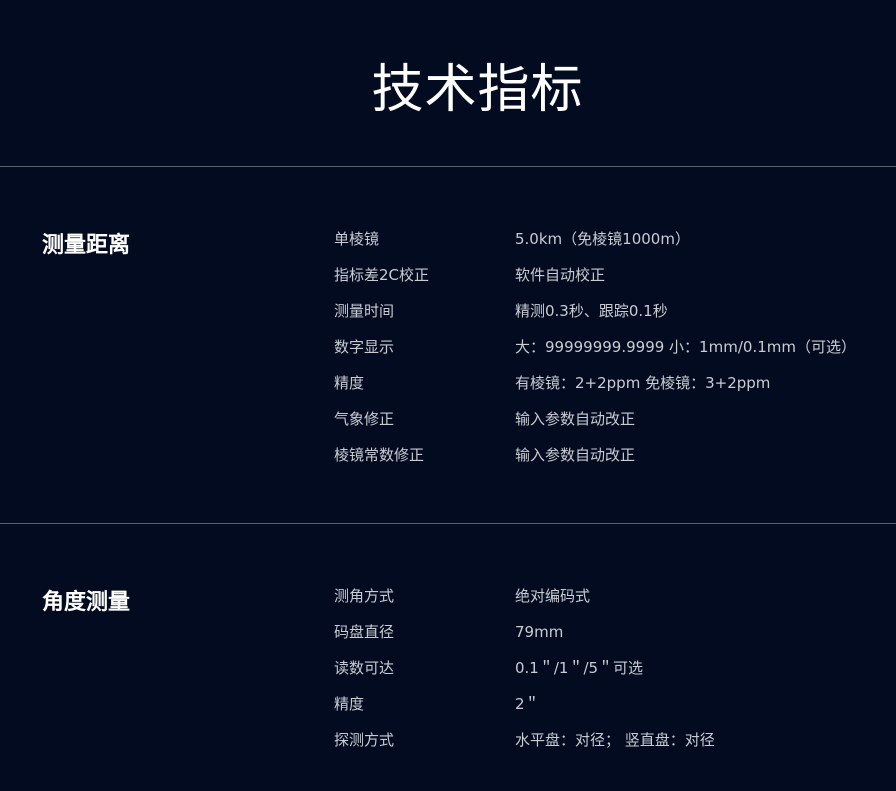 The height and width of the screenshot is (791, 896). Describe the element at coordinates (527, 704) in the screenshot. I see `spec-value: 2＂` at that location.